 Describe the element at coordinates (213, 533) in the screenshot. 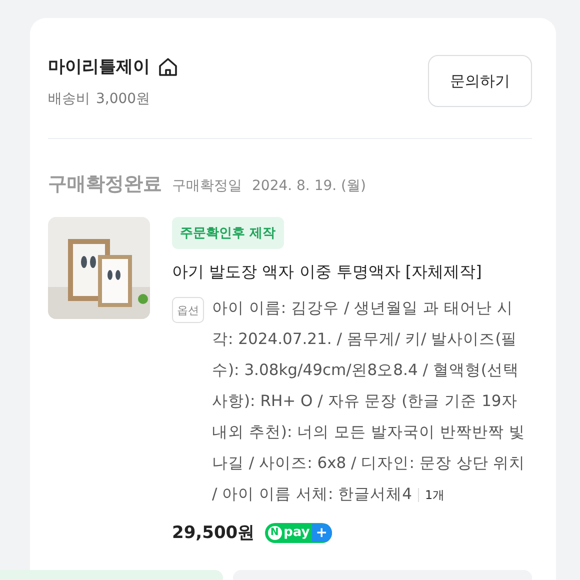

I see `price: 29,500원` at that location.